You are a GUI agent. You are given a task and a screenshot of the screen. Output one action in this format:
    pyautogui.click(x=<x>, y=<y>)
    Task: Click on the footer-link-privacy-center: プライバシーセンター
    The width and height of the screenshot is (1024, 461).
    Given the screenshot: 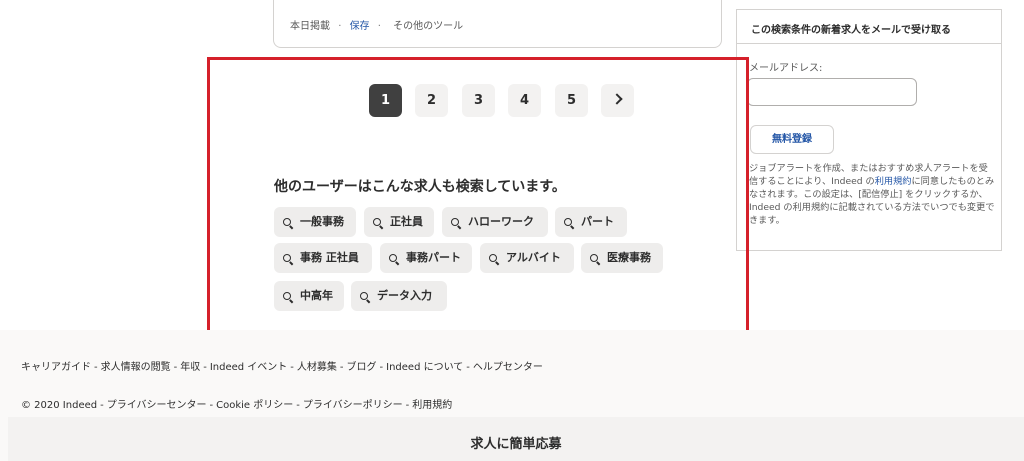 What is the action you would take?
    pyautogui.click(x=157, y=405)
    